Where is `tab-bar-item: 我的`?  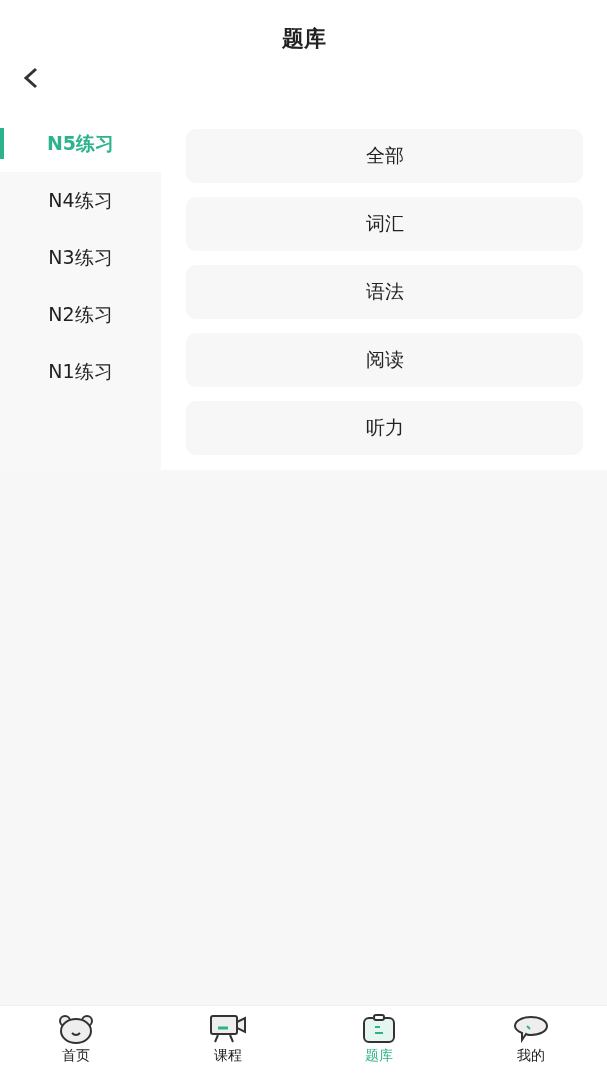
tab-bar-item: 我的 is located at coordinates (531, 1043).